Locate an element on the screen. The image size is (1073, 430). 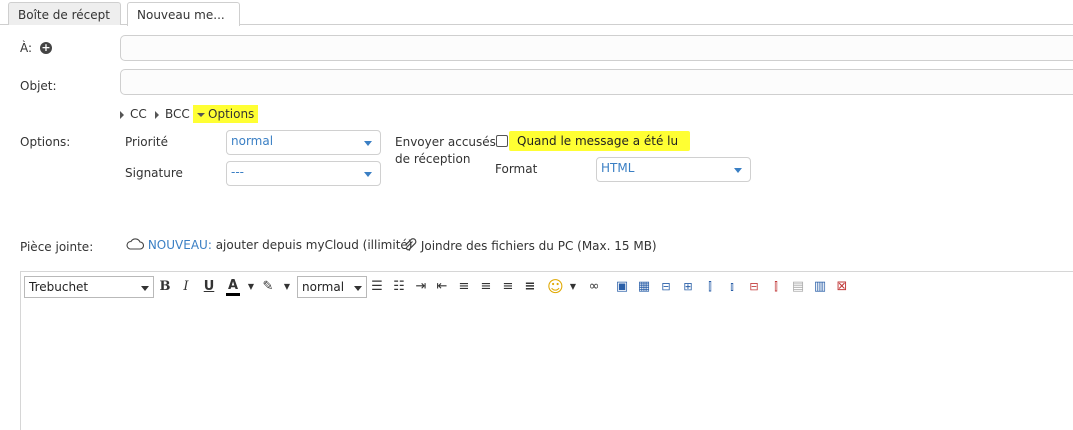
signature-label: Signature is located at coordinates (154, 173).